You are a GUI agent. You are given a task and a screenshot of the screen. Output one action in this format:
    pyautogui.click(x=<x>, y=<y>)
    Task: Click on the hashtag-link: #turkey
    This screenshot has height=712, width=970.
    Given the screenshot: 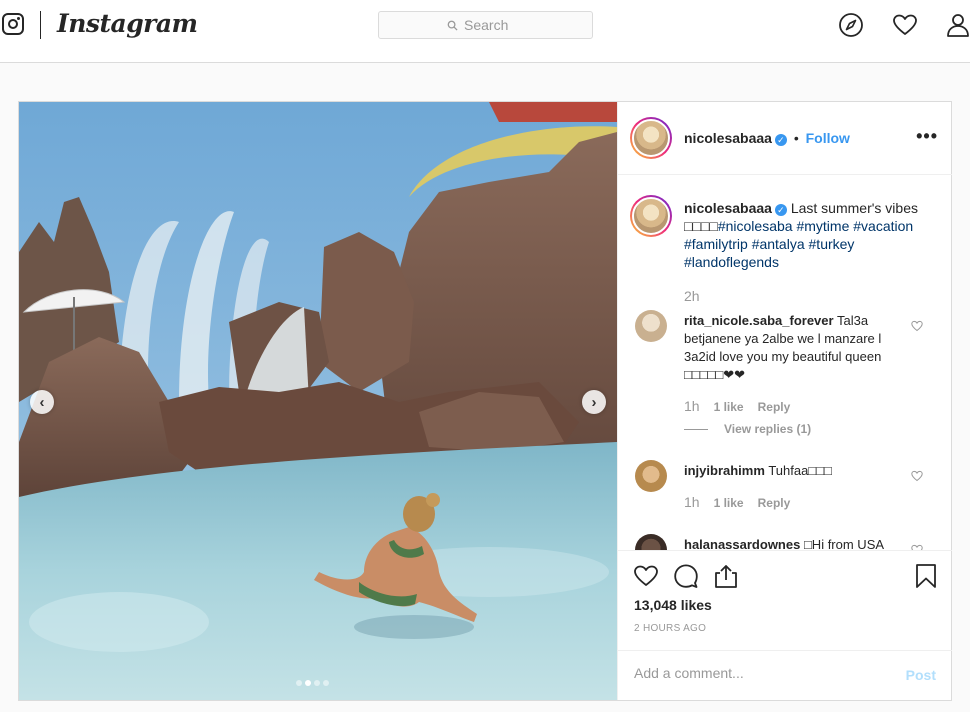 What is the action you would take?
    pyautogui.click(x=832, y=244)
    